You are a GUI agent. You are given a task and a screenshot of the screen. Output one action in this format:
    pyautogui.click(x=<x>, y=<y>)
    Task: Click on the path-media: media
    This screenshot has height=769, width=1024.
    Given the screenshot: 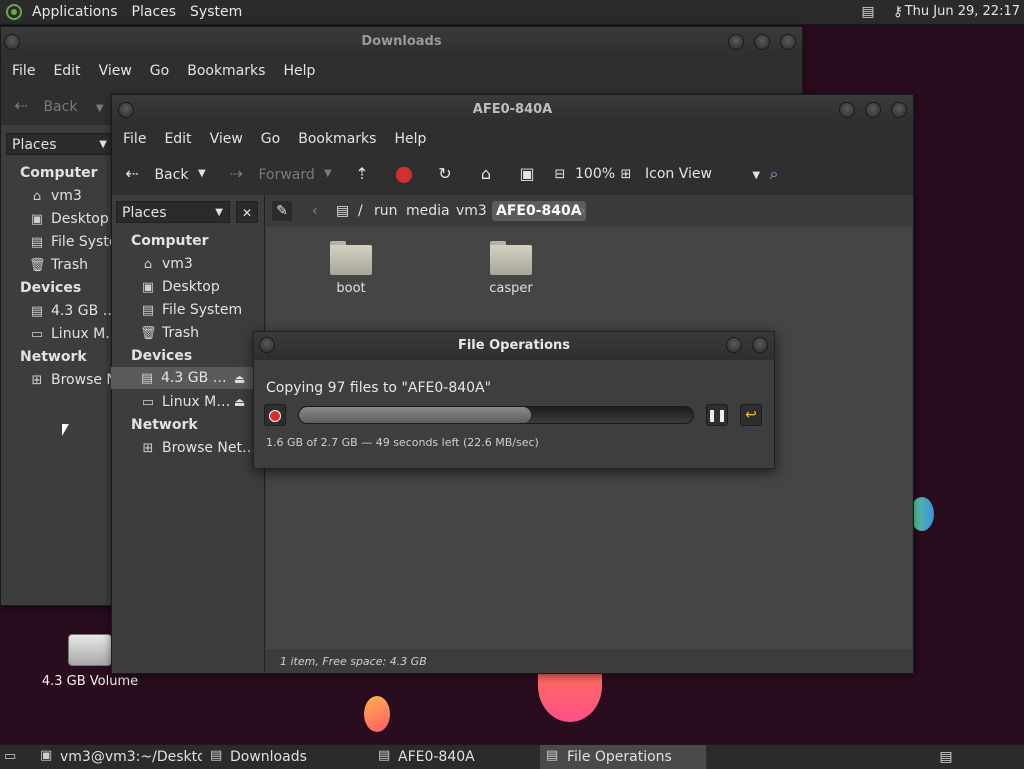 What is the action you would take?
    pyautogui.click(x=428, y=211)
    